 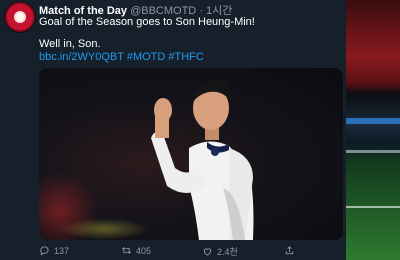 What do you see at coordinates (44, 251) in the screenshot?
I see `reply-icon` at bounding box center [44, 251].